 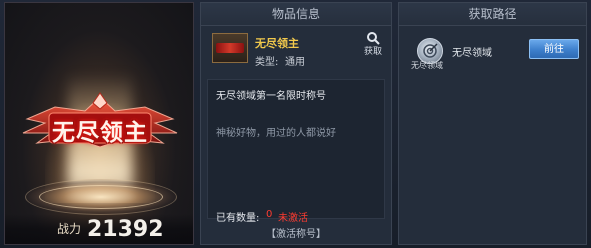 What do you see at coordinates (554, 49) in the screenshot?
I see `goto-button: 前往` at bounding box center [554, 49].